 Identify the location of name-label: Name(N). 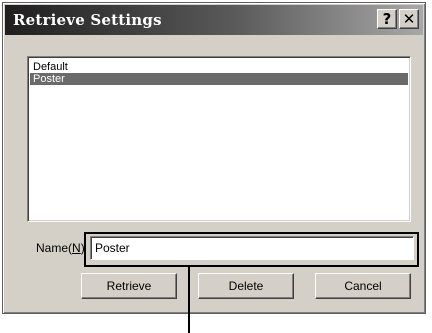
(60, 248).